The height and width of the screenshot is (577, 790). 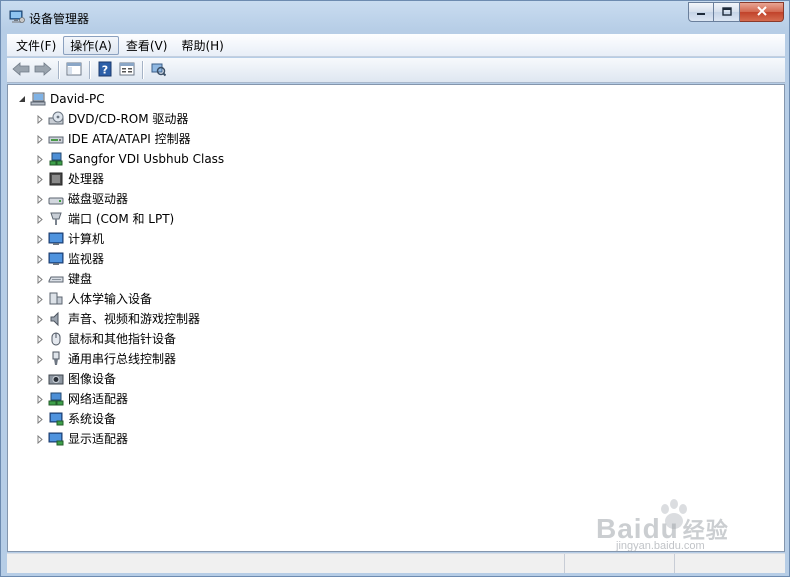 I want to click on tree-node: 通用串行总线控制器, so click(x=106, y=359).